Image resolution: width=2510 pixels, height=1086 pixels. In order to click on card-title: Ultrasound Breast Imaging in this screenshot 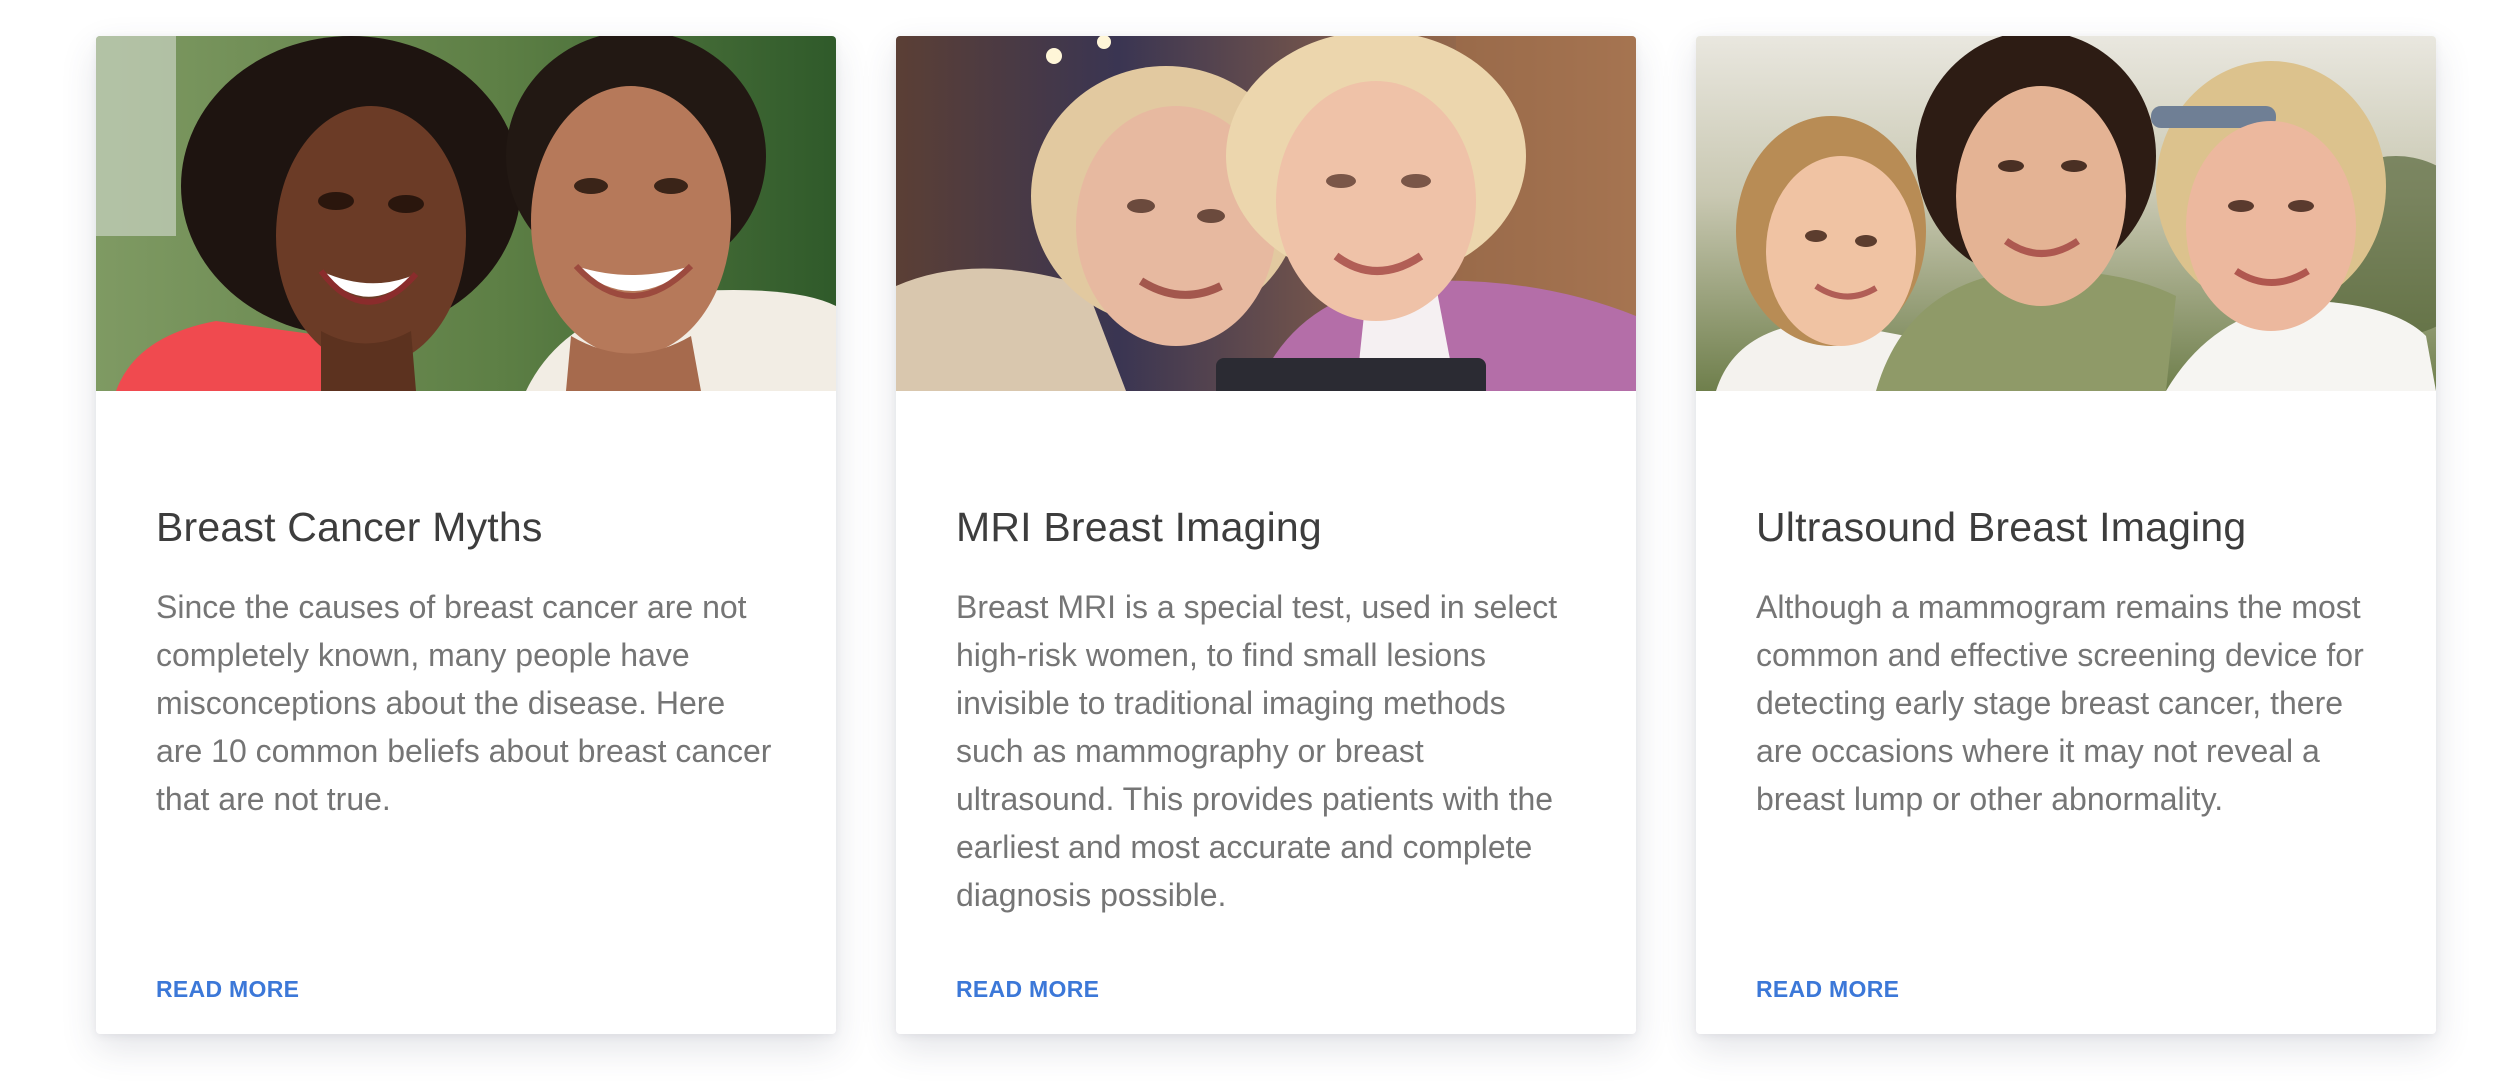, I will do `click(2001, 527)`.